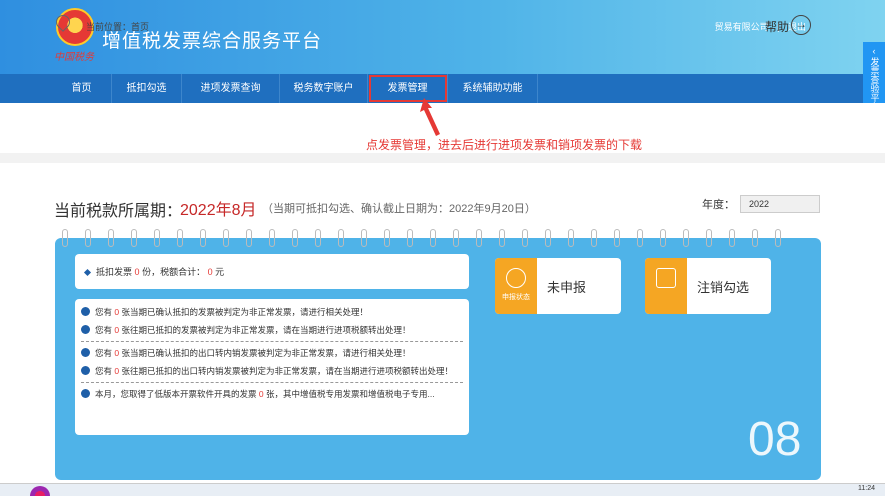 The width and height of the screenshot is (885, 496). I want to click on nav-system-tools: 系统辅助功能, so click(493, 88).